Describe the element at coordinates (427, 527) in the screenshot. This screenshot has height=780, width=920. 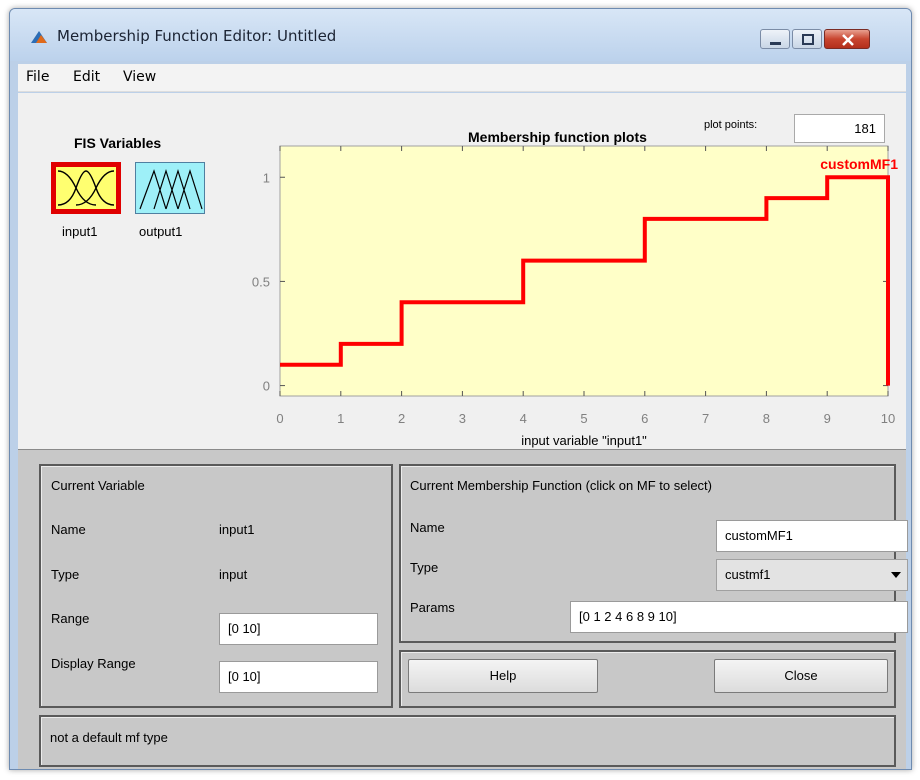
I see `mf-name-label: Name` at that location.